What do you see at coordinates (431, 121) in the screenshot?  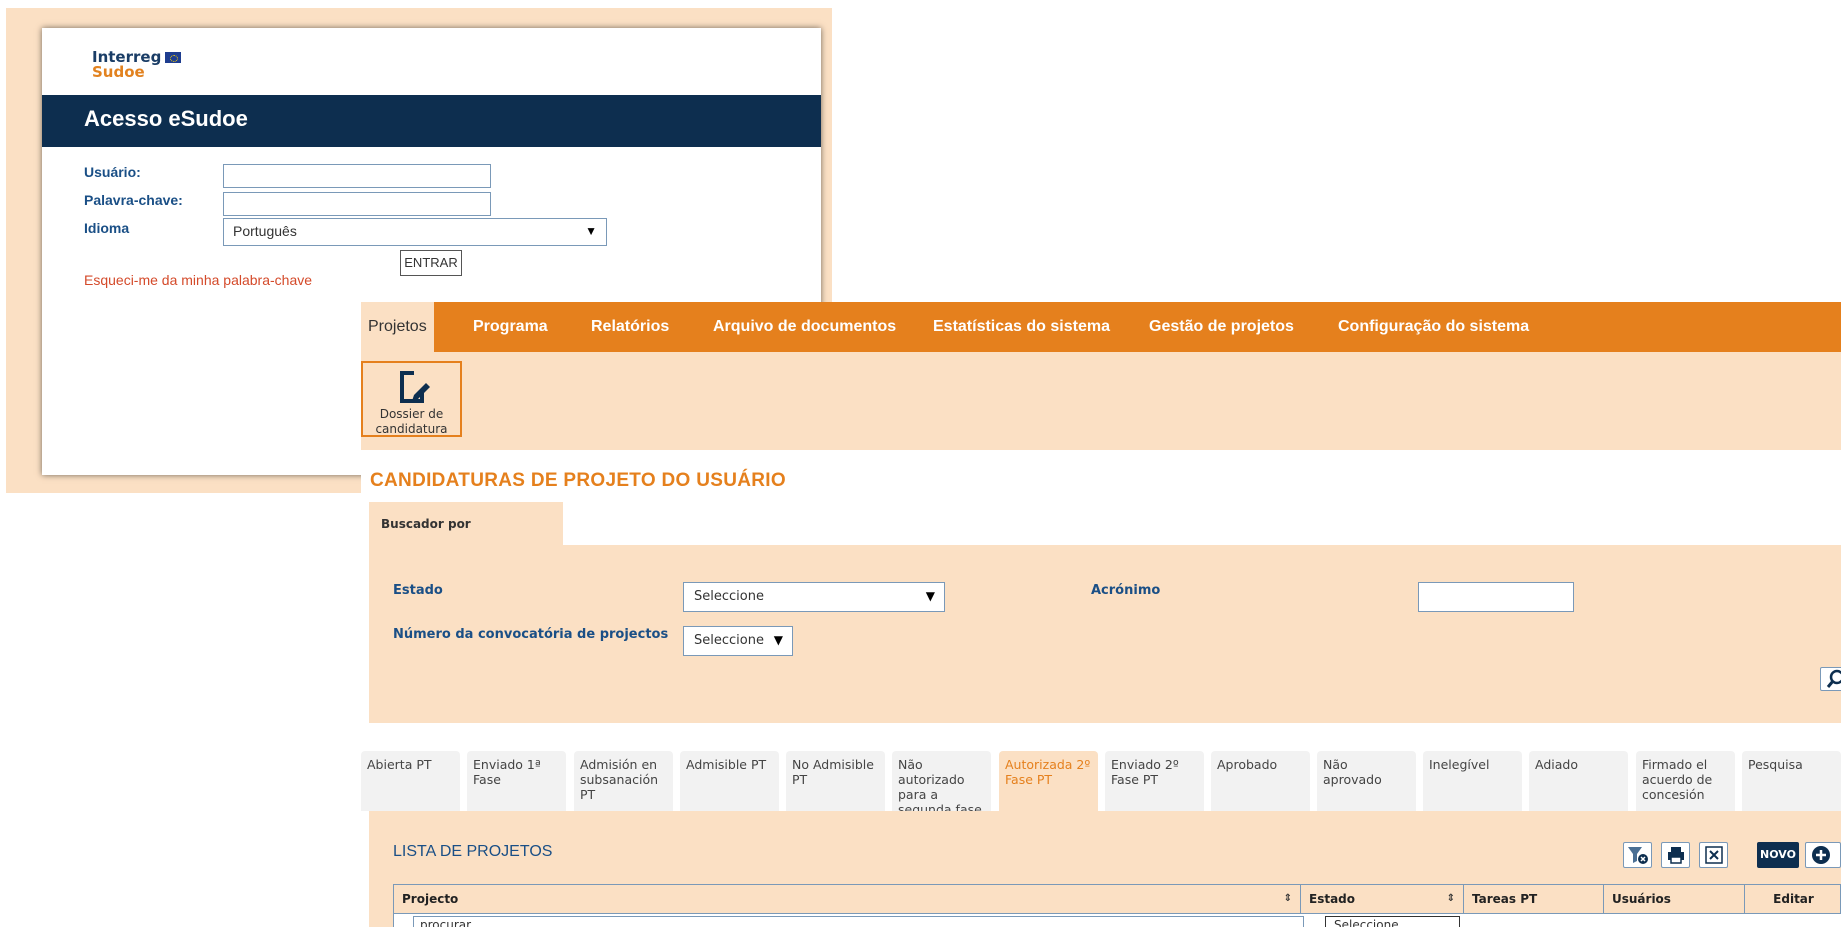 I see `login-header: Acesso eSudoe` at bounding box center [431, 121].